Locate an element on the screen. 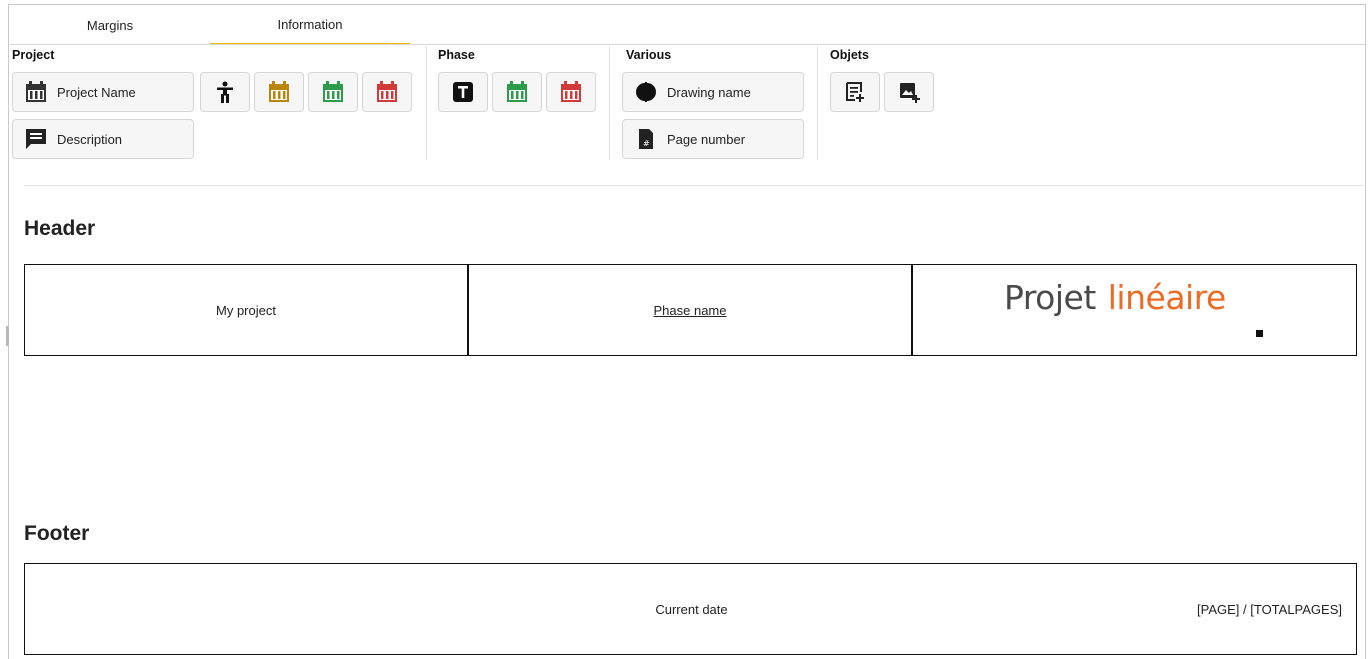 This screenshot has height=659, width=1370. group-objects: Objets is located at coordinates (930, 103).